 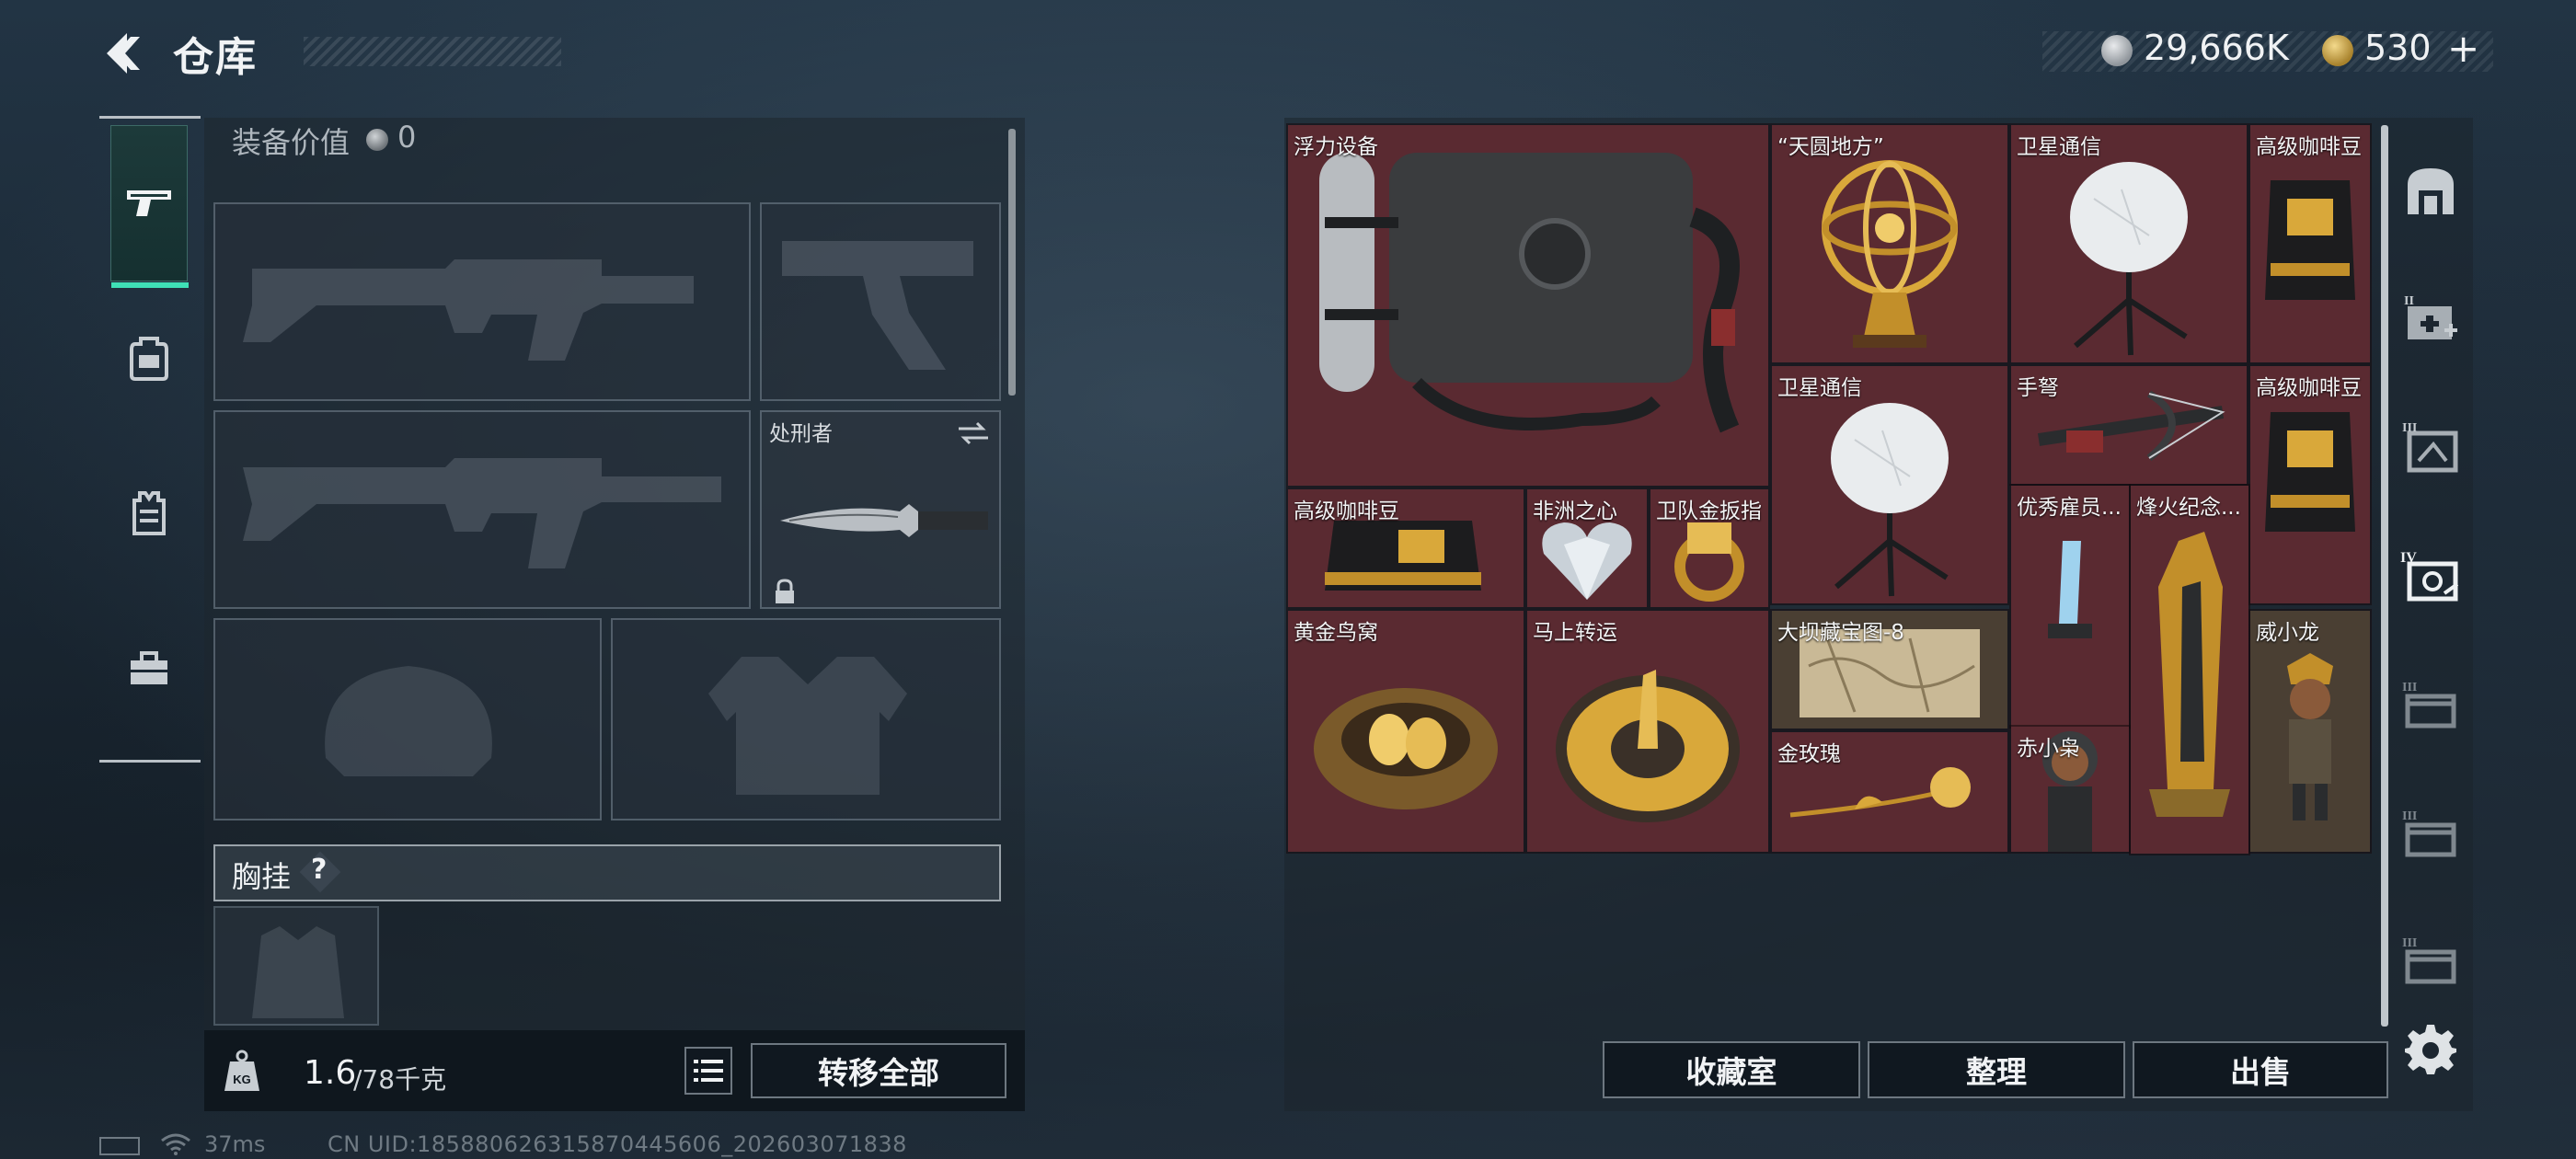 What do you see at coordinates (149, 357) in the screenshot?
I see `category-backpack` at bounding box center [149, 357].